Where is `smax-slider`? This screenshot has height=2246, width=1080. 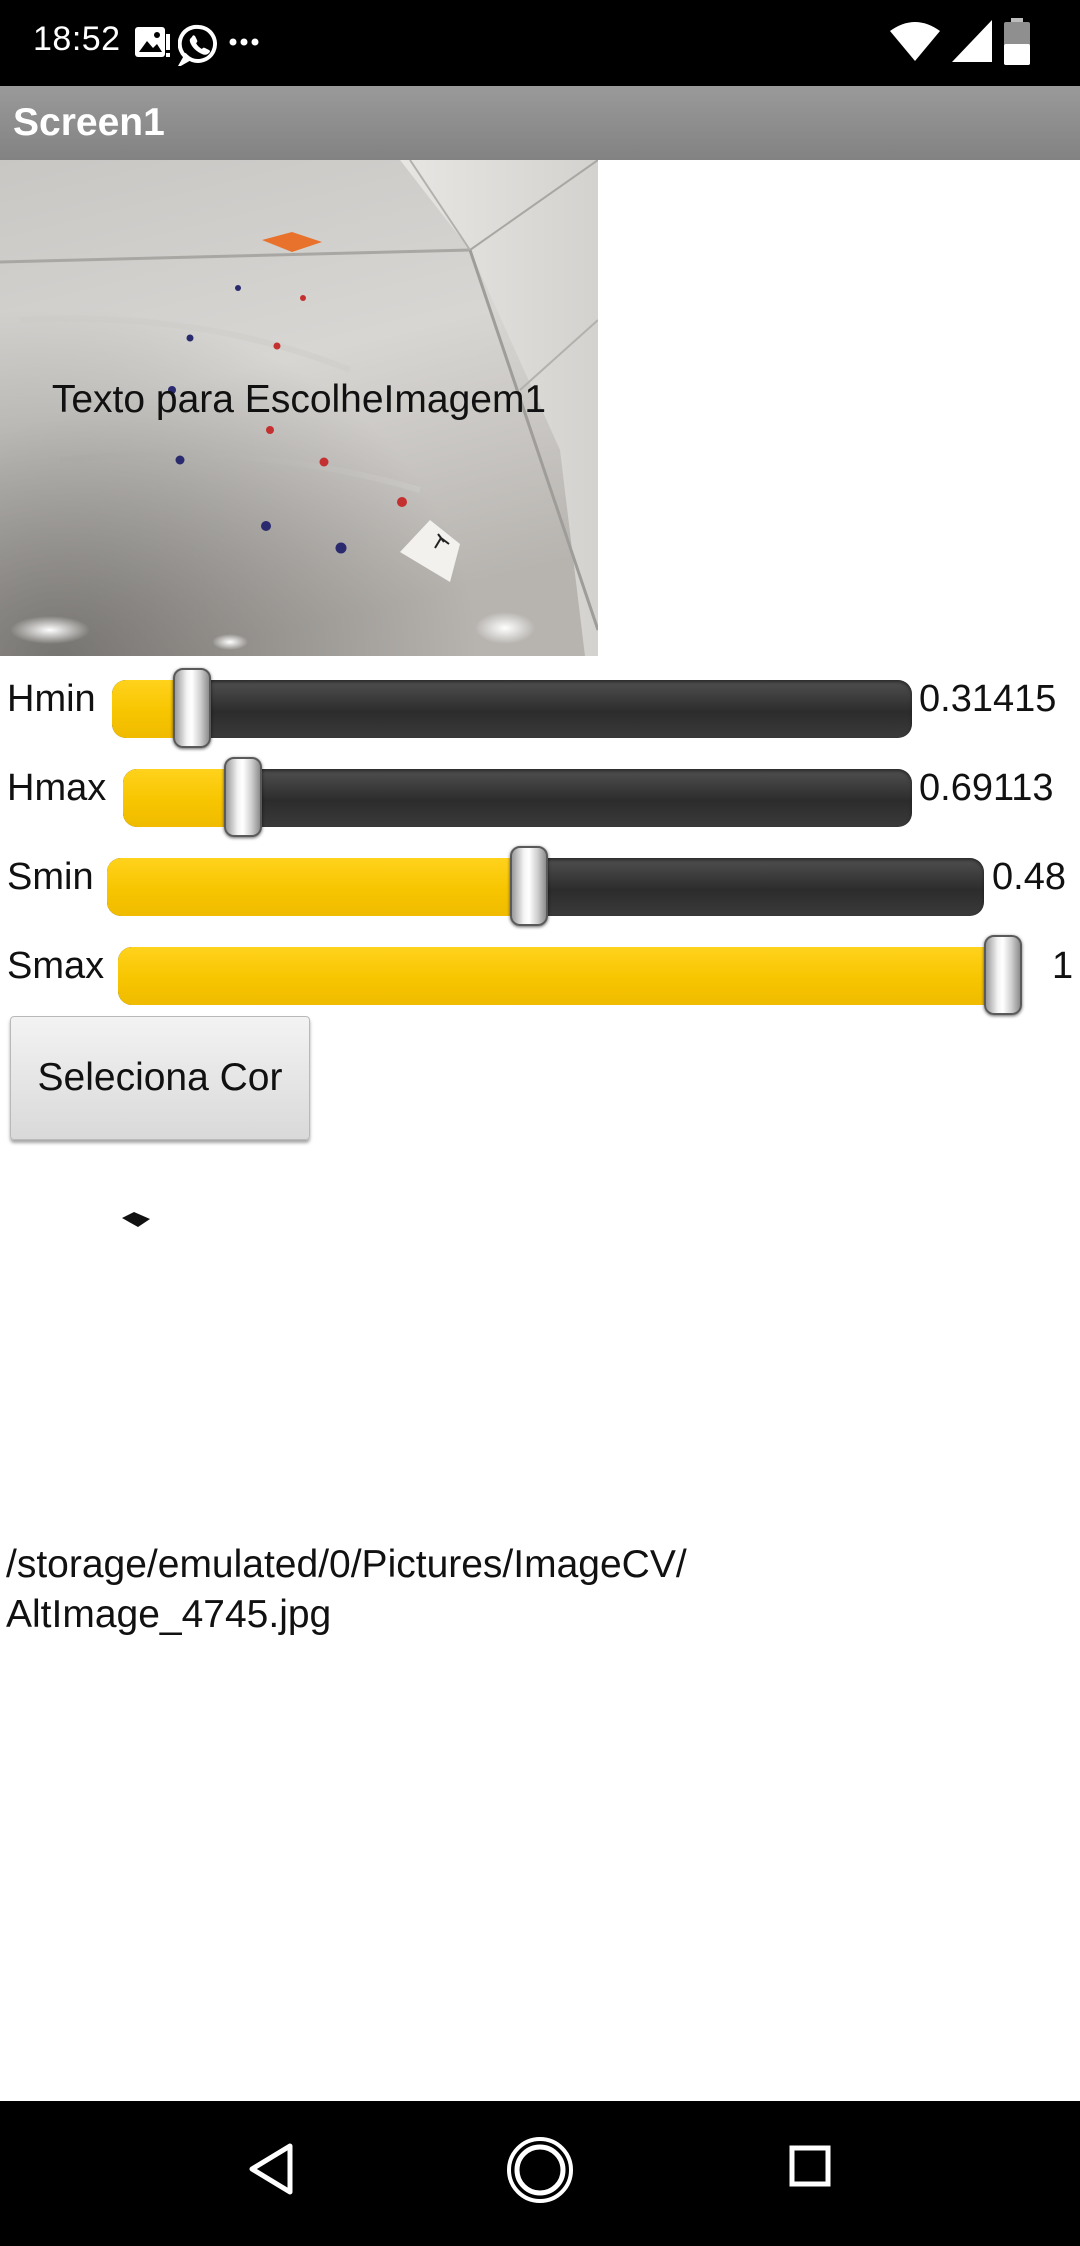
smax-slider is located at coordinates (570, 975).